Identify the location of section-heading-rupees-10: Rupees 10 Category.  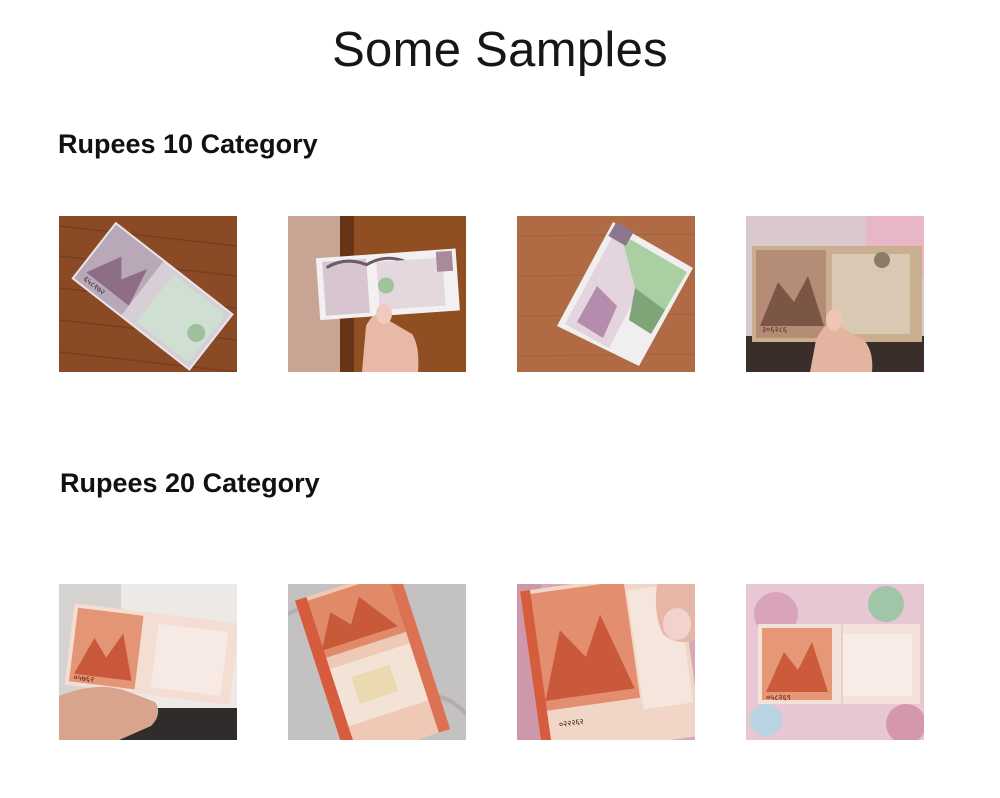
(188, 144).